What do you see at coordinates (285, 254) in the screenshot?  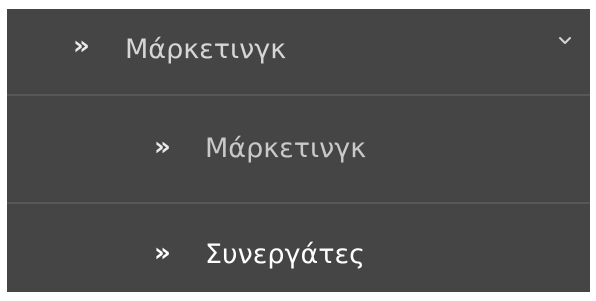 I see `submenu-item-label: Συνεργάτες` at bounding box center [285, 254].